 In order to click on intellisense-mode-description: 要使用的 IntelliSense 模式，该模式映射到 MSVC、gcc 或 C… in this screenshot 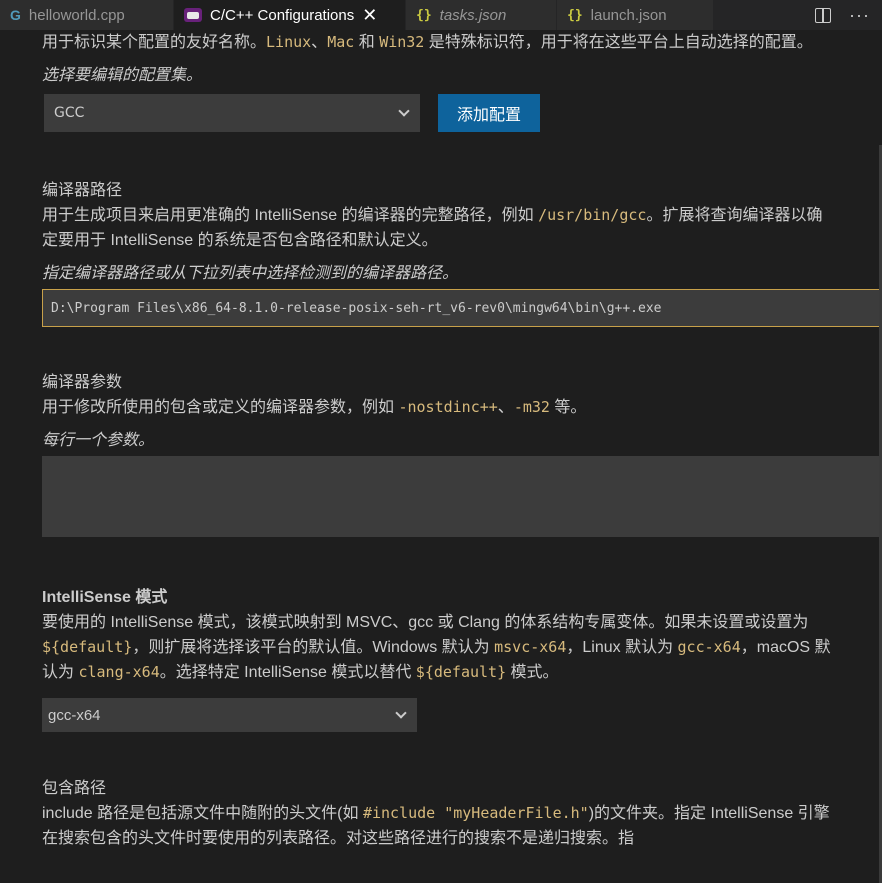, I will do `click(436, 647)`.